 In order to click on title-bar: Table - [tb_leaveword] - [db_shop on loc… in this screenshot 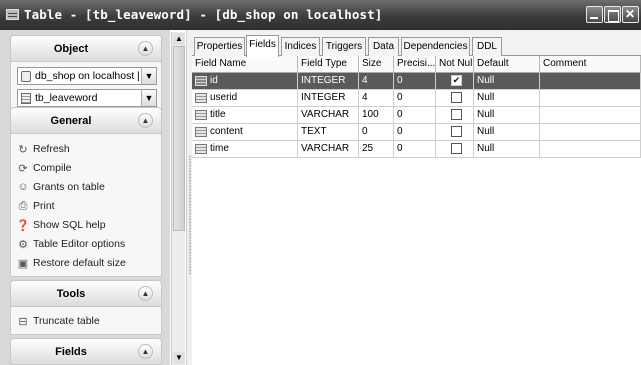, I will do `click(320, 15)`.